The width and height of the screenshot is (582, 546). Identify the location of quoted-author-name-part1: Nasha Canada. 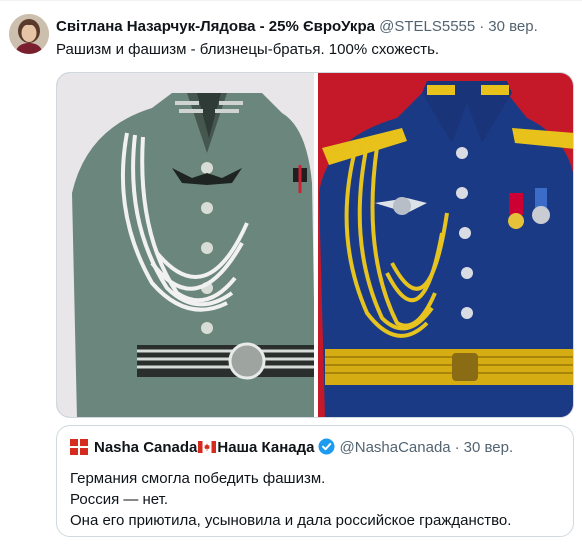
(145, 447).